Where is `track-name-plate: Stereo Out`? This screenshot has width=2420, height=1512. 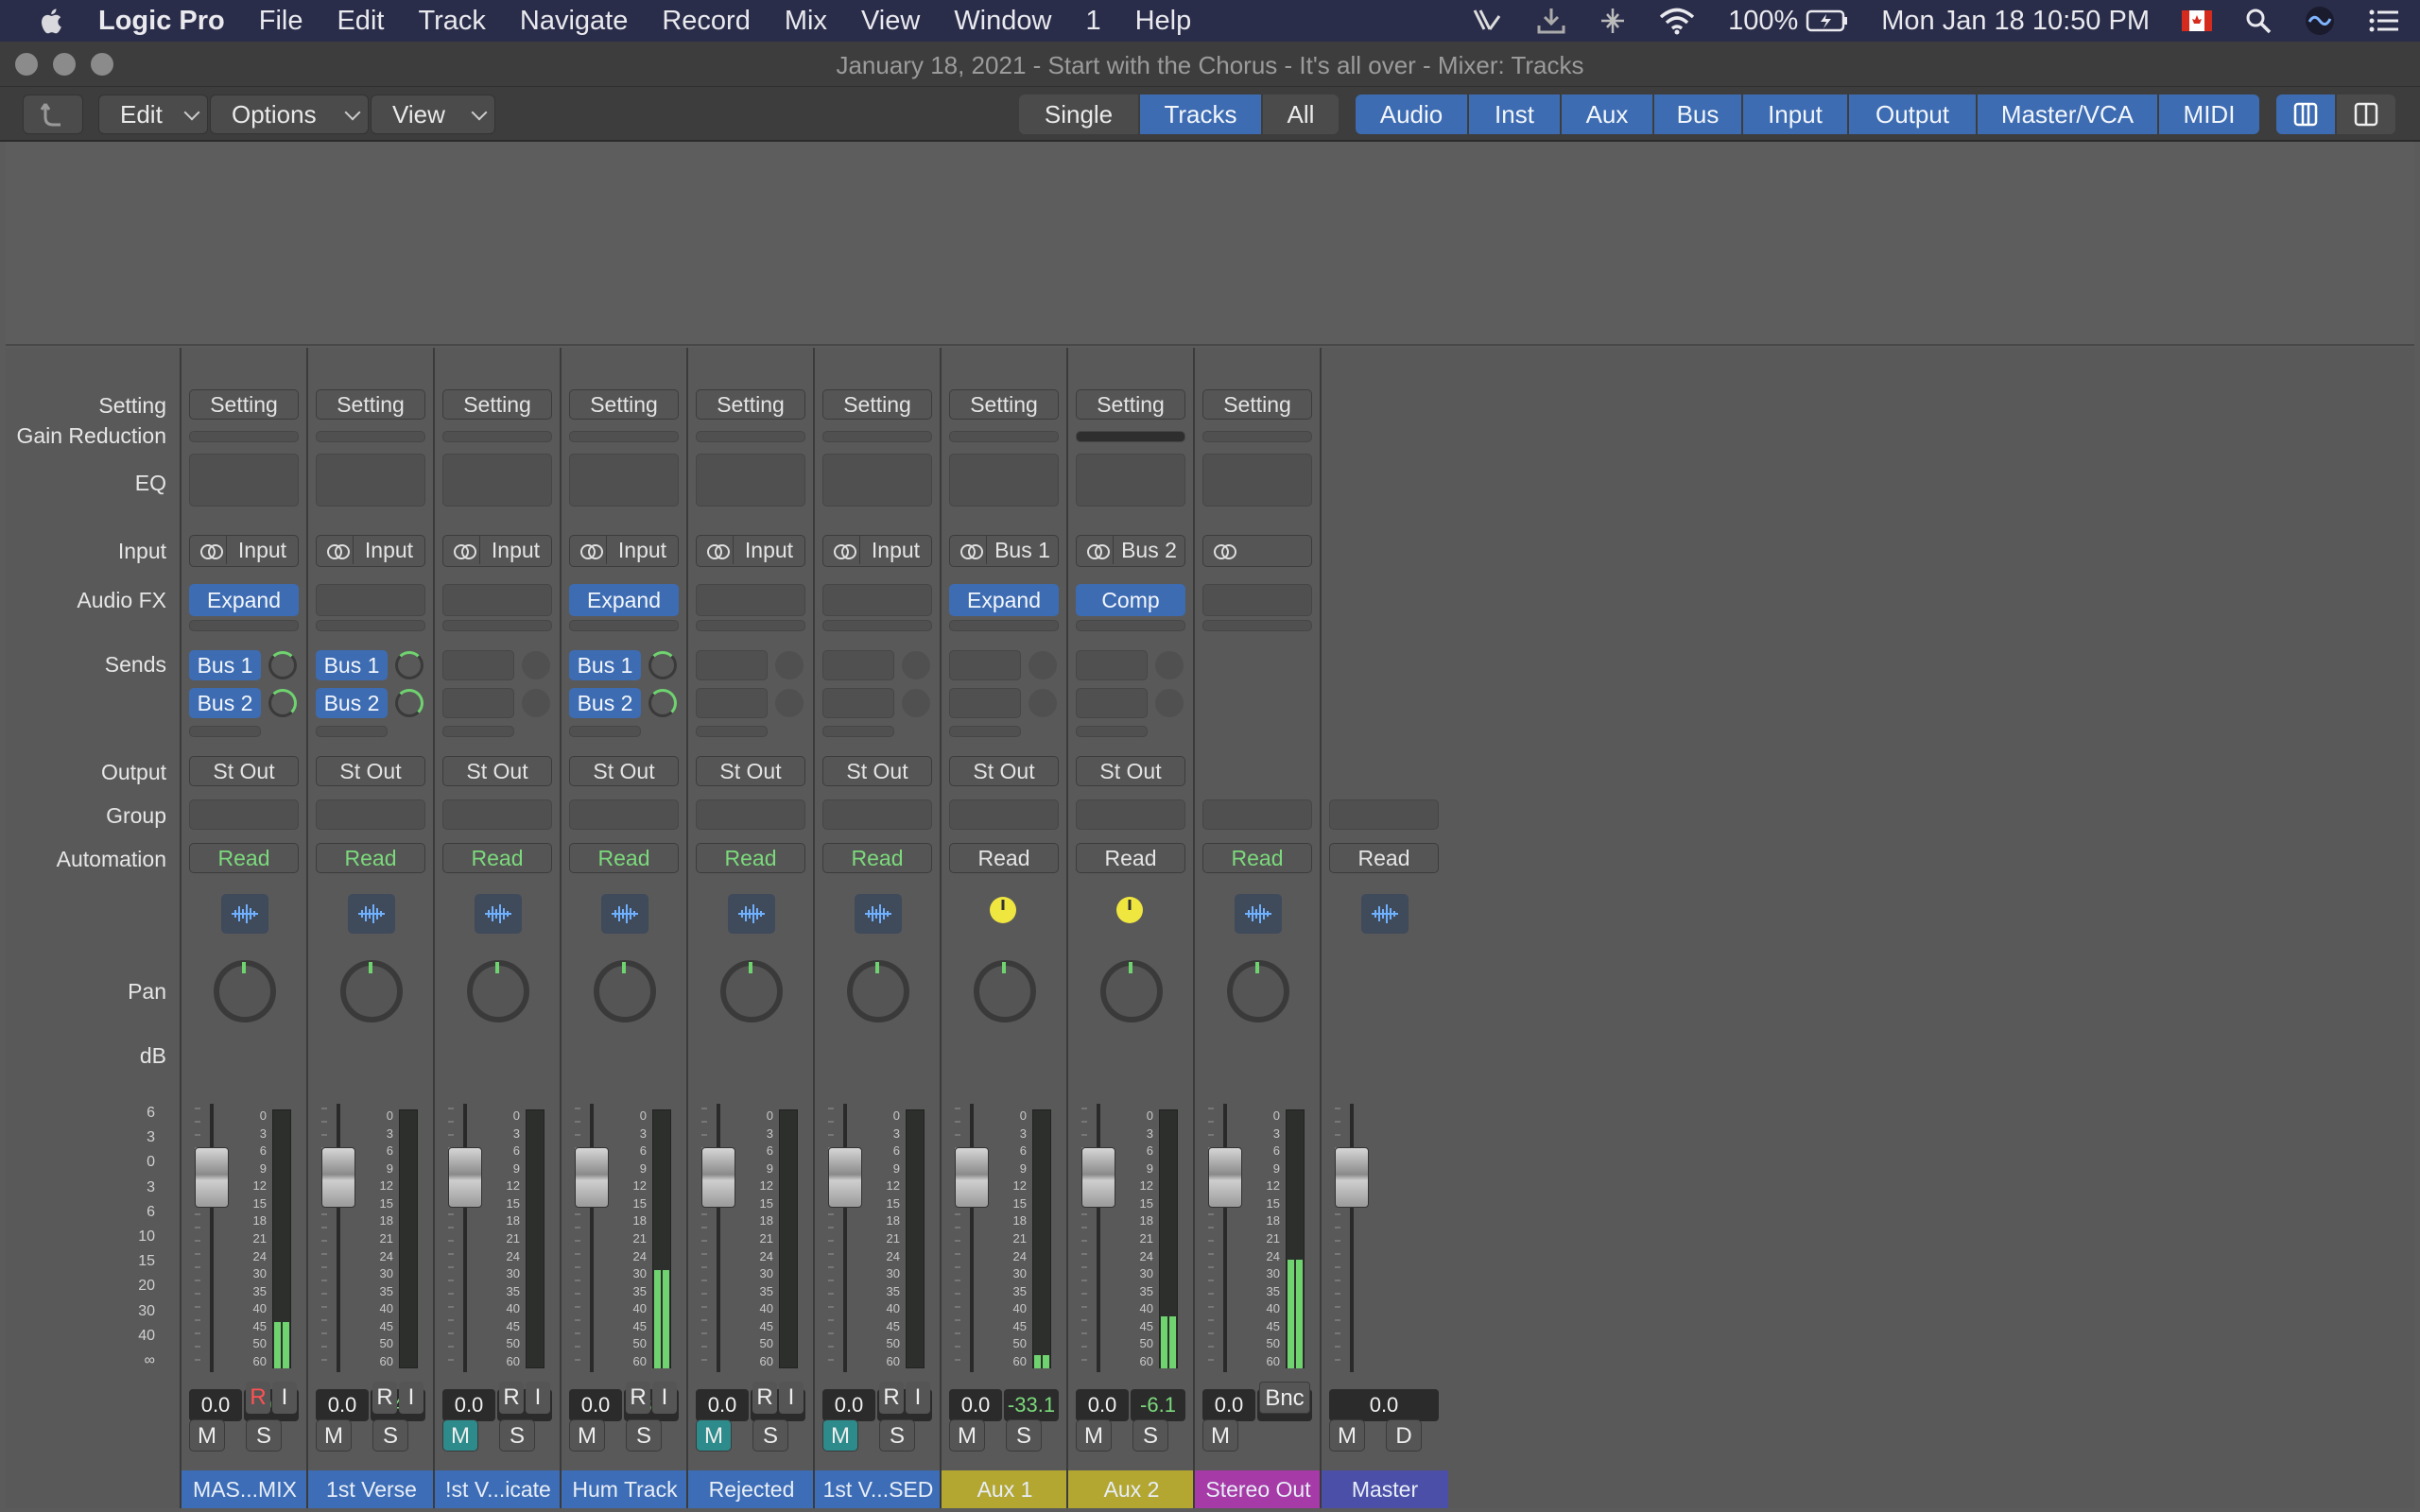 track-name-plate: Stereo Out is located at coordinates (1258, 1489).